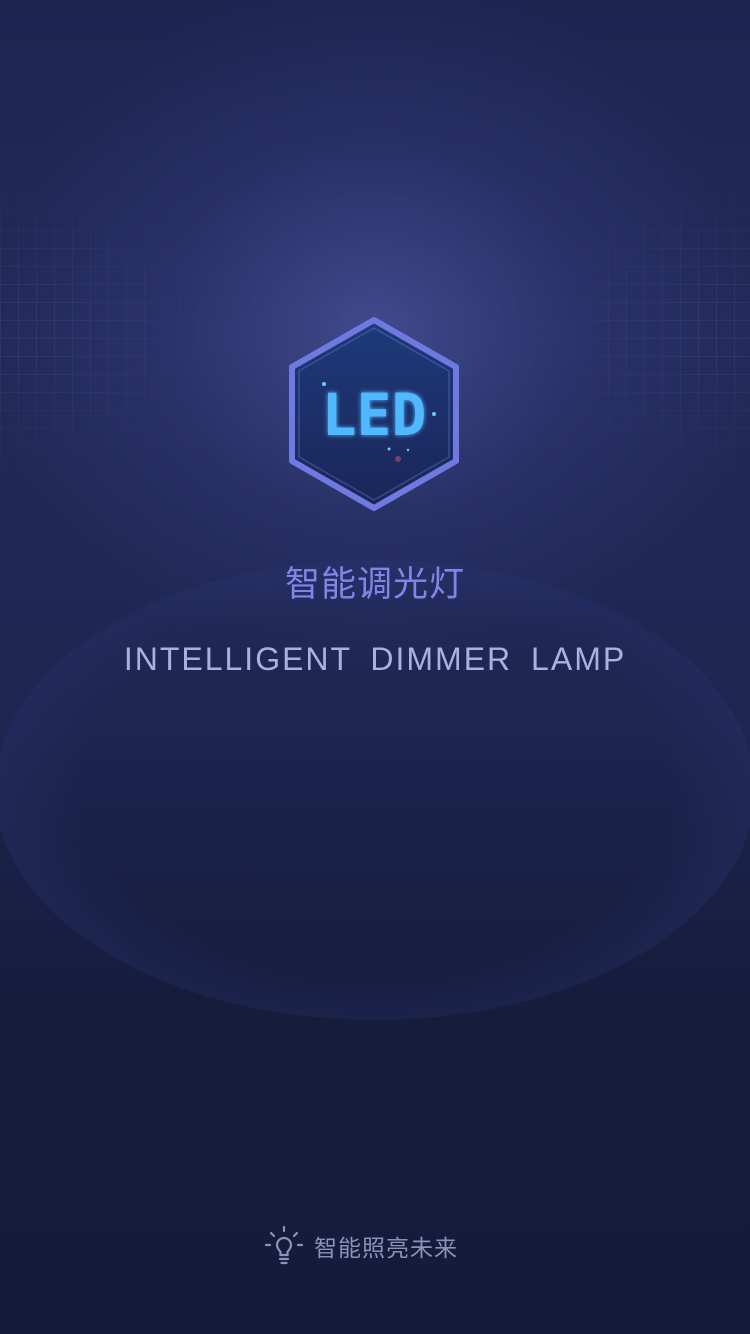 The height and width of the screenshot is (1334, 750). Describe the element at coordinates (374, 585) in the screenshot. I see `app-title-chinese: 智能调光灯` at that location.